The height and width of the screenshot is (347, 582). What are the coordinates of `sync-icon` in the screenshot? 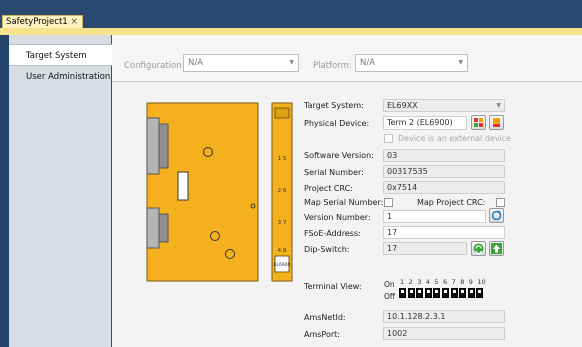 It's located at (478, 249).